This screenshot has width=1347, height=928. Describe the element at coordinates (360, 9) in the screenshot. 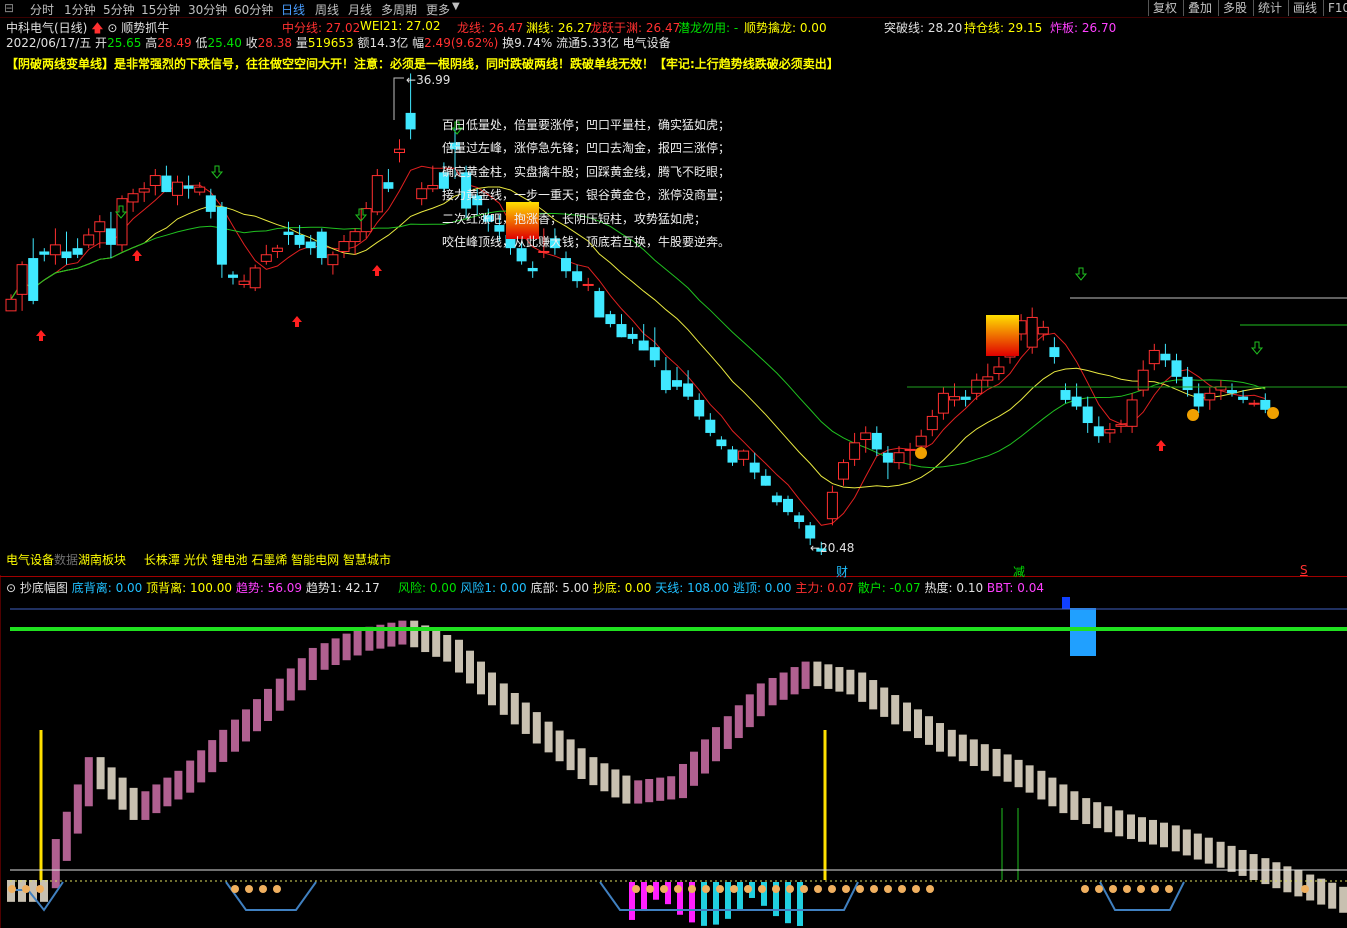

I see `tab-monthly: 月线` at that location.